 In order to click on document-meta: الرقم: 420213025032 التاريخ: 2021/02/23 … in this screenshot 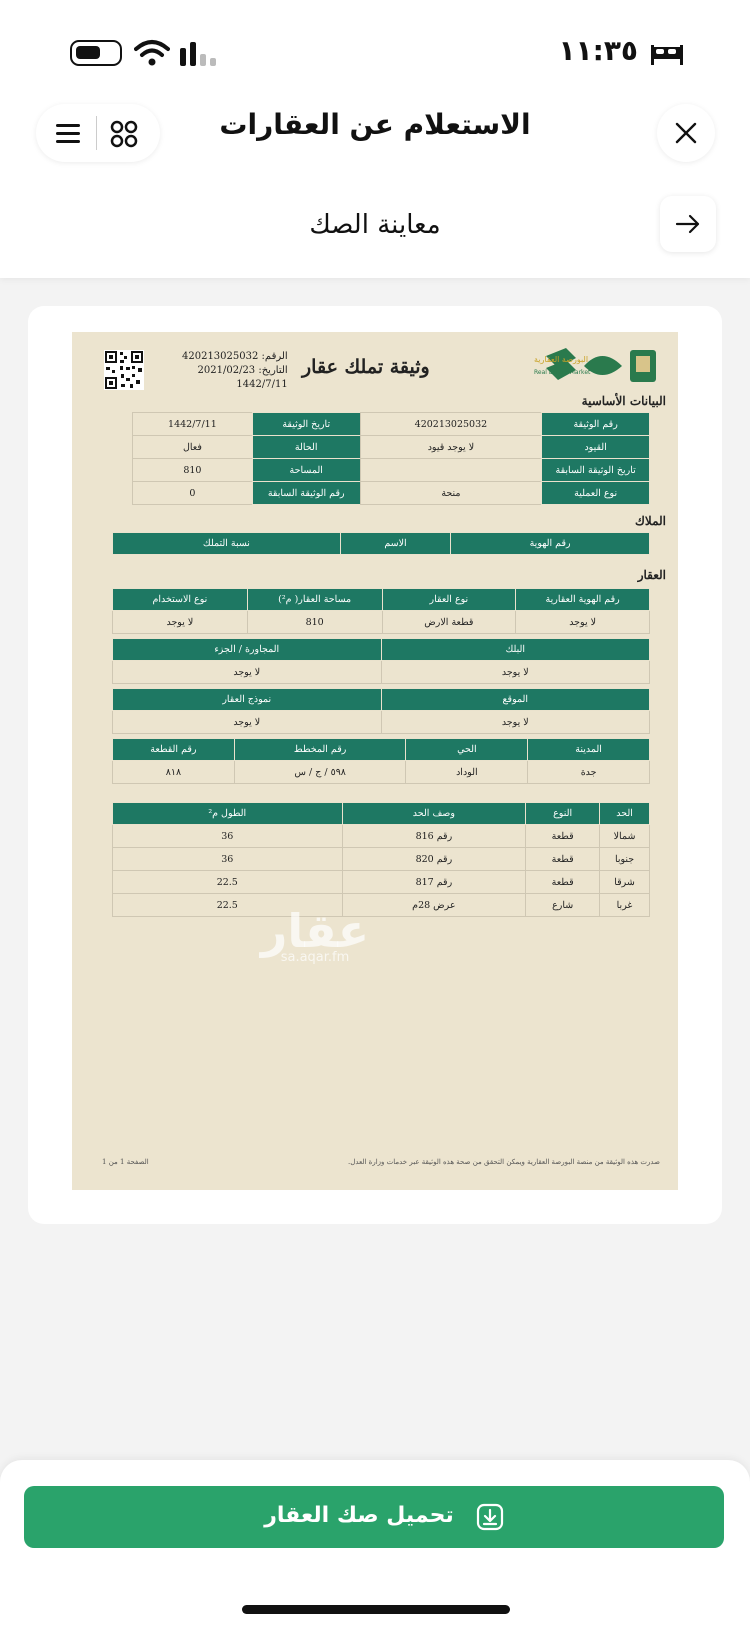, I will do `click(235, 371)`.